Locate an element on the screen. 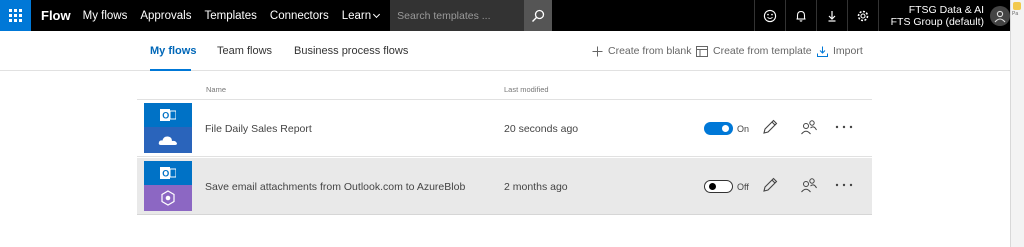 This screenshot has width=1024, height=247. tab-business-process-flows: Business process flows is located at coordinates (351, 51).